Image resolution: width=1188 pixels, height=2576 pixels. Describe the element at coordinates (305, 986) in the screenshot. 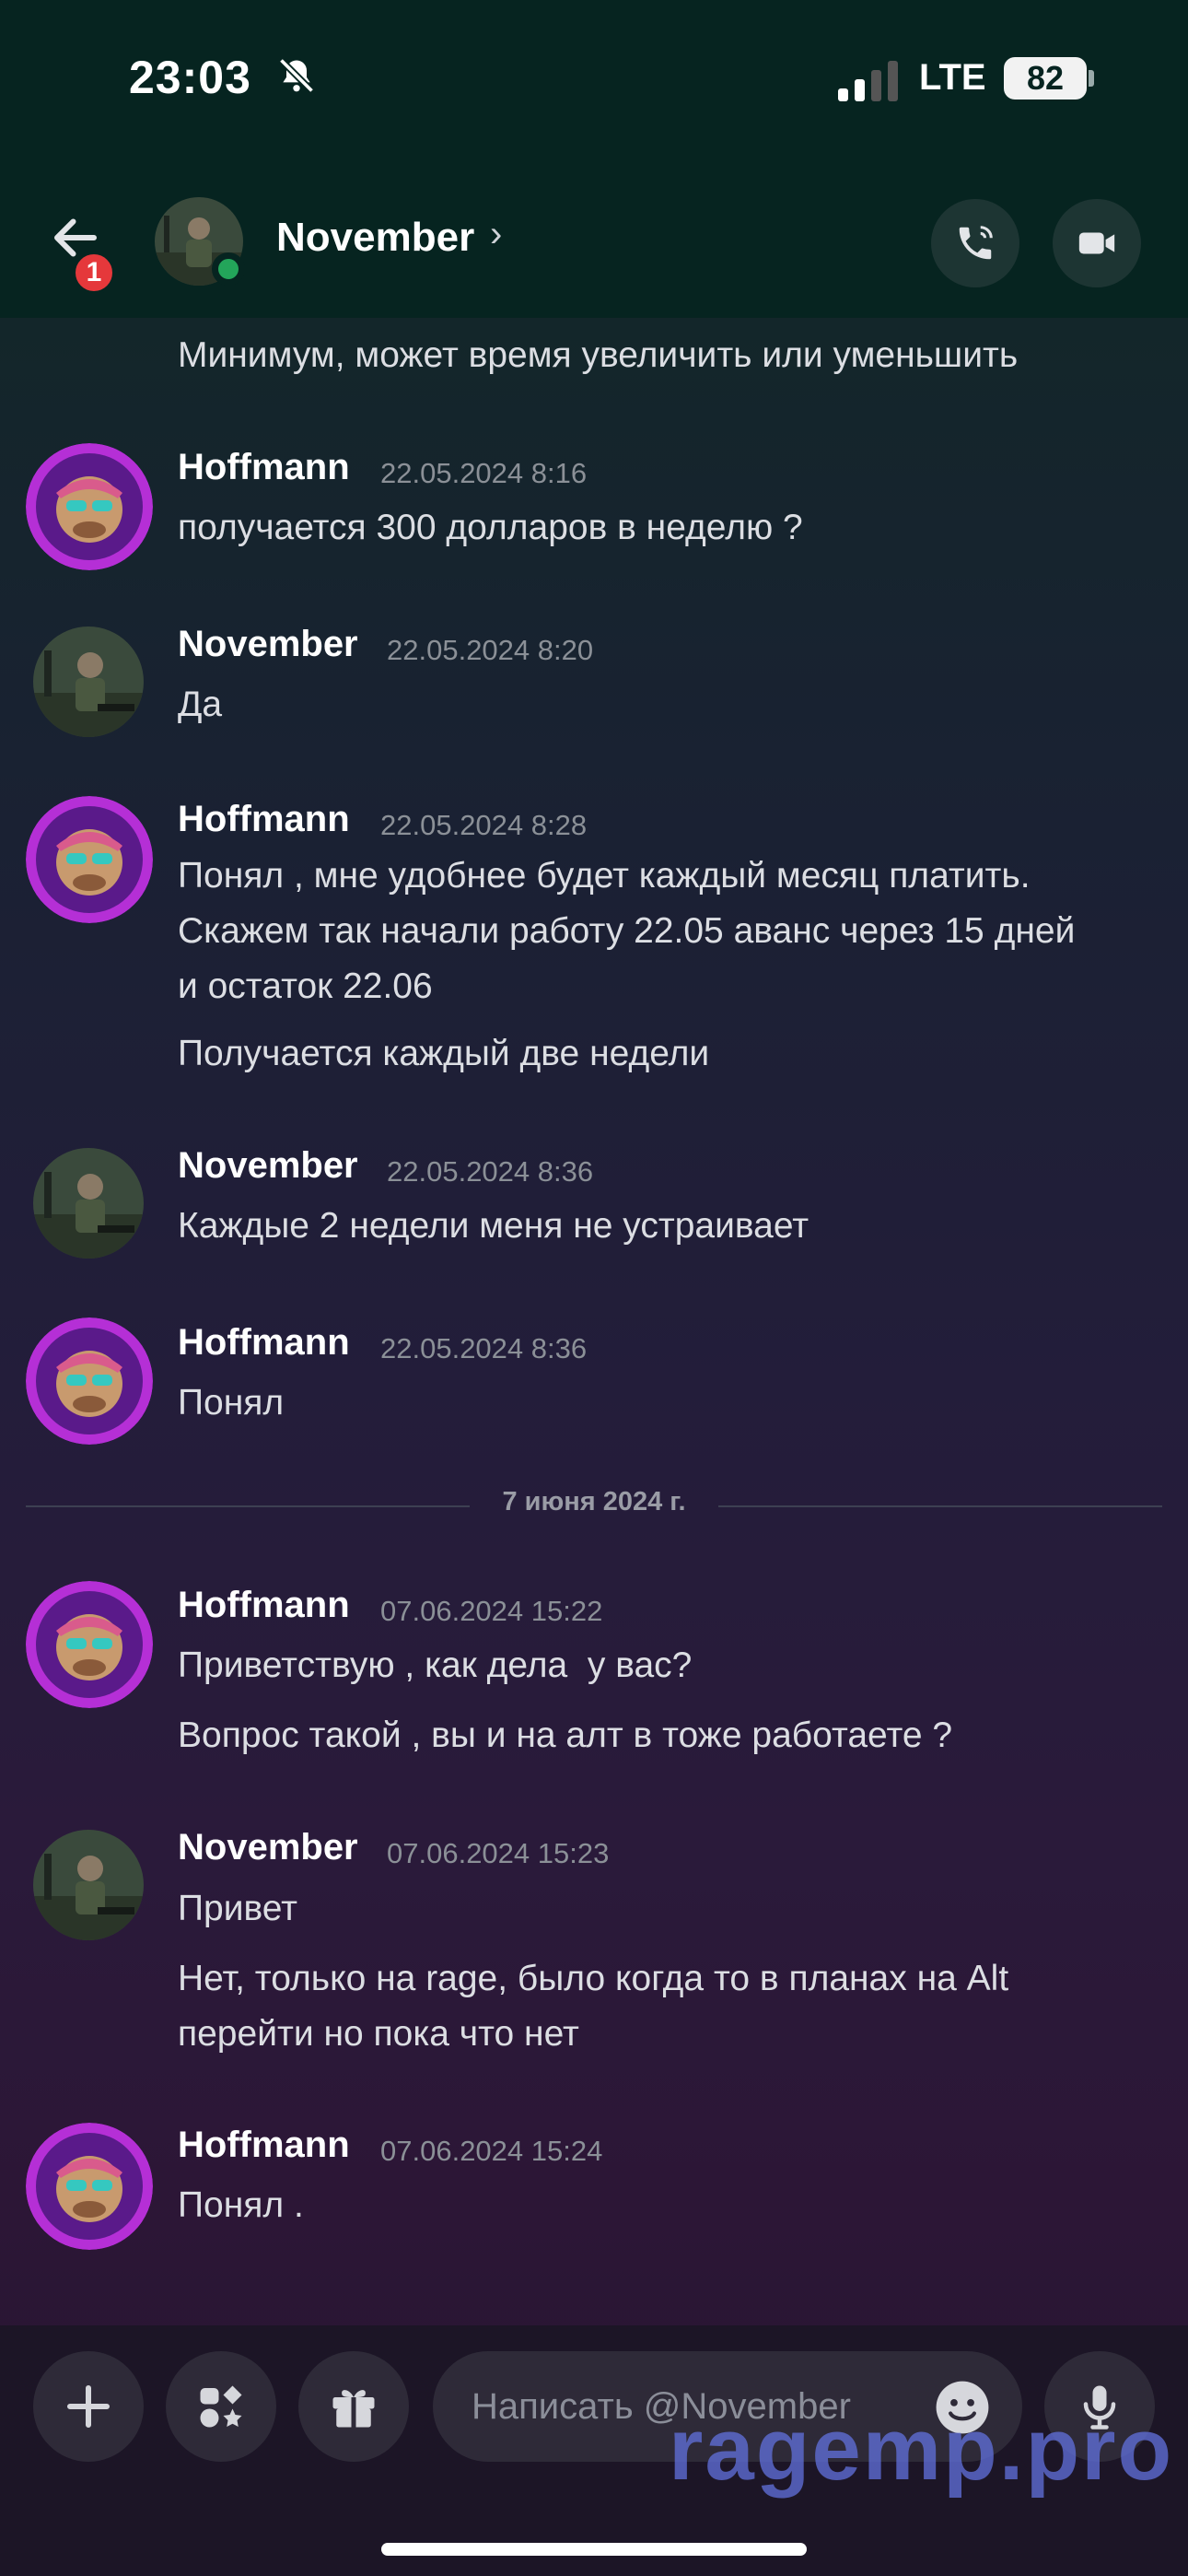

I see `message-text: и остаток 22.06` at that location.